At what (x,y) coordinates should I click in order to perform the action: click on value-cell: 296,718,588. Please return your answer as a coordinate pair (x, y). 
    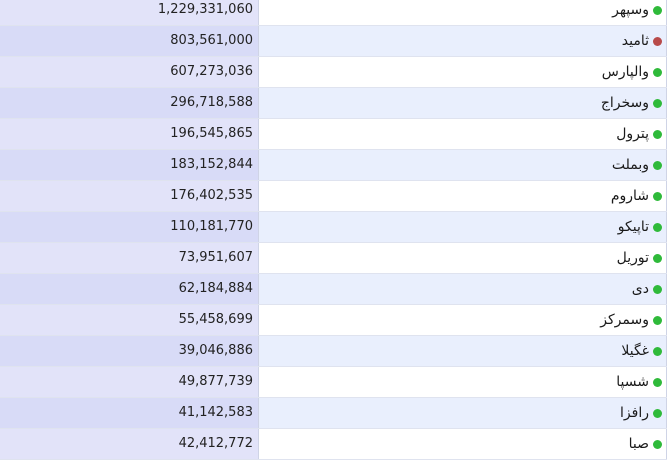
    Looking at the image, I should click on (129, 103).